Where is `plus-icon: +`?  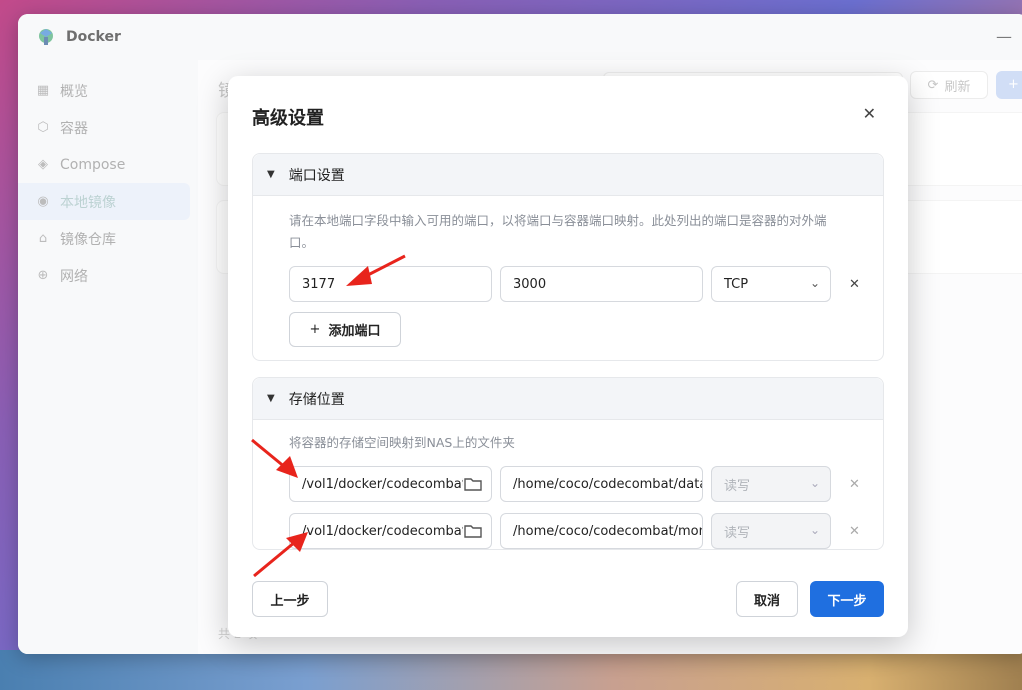 plus-icon: + is located at coordinates (315, 329).